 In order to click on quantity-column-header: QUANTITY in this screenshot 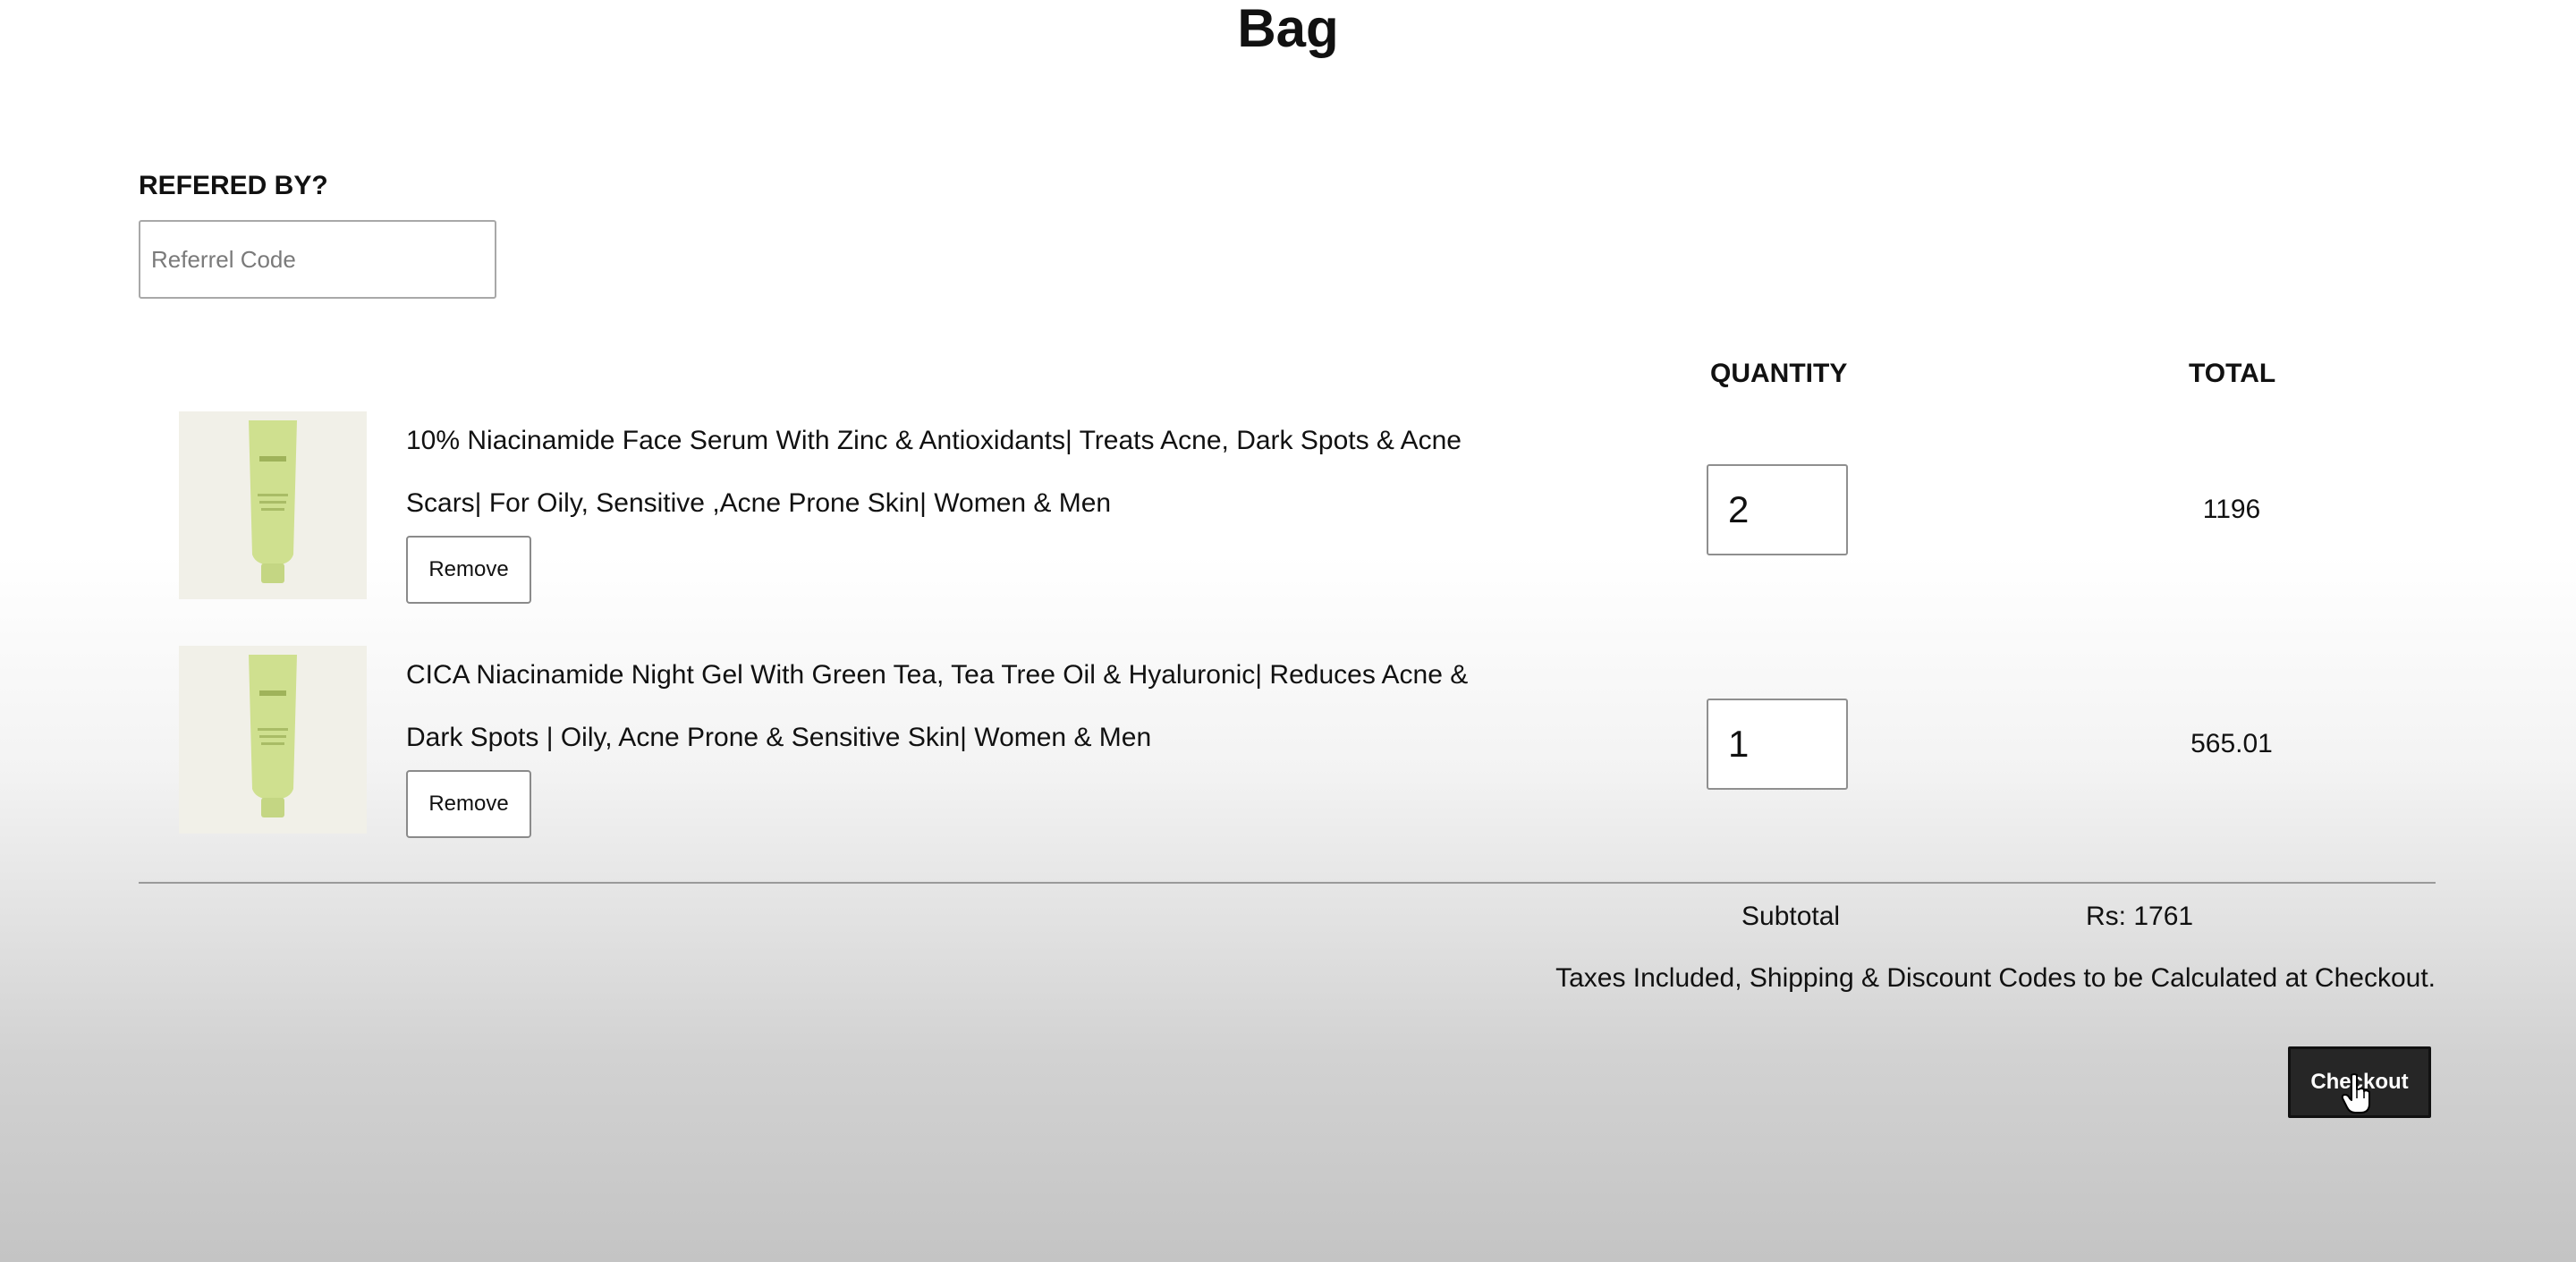, I will do `click(1779, 373)`.